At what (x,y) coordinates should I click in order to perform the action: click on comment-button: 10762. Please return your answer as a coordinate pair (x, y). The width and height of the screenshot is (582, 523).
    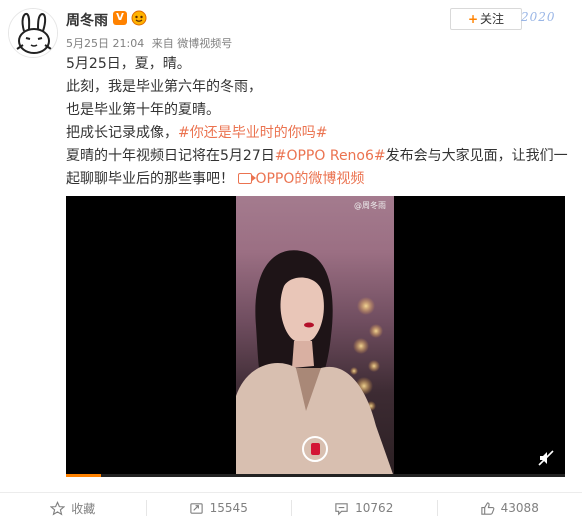
    Looking at the image, I should click on (364, 508).